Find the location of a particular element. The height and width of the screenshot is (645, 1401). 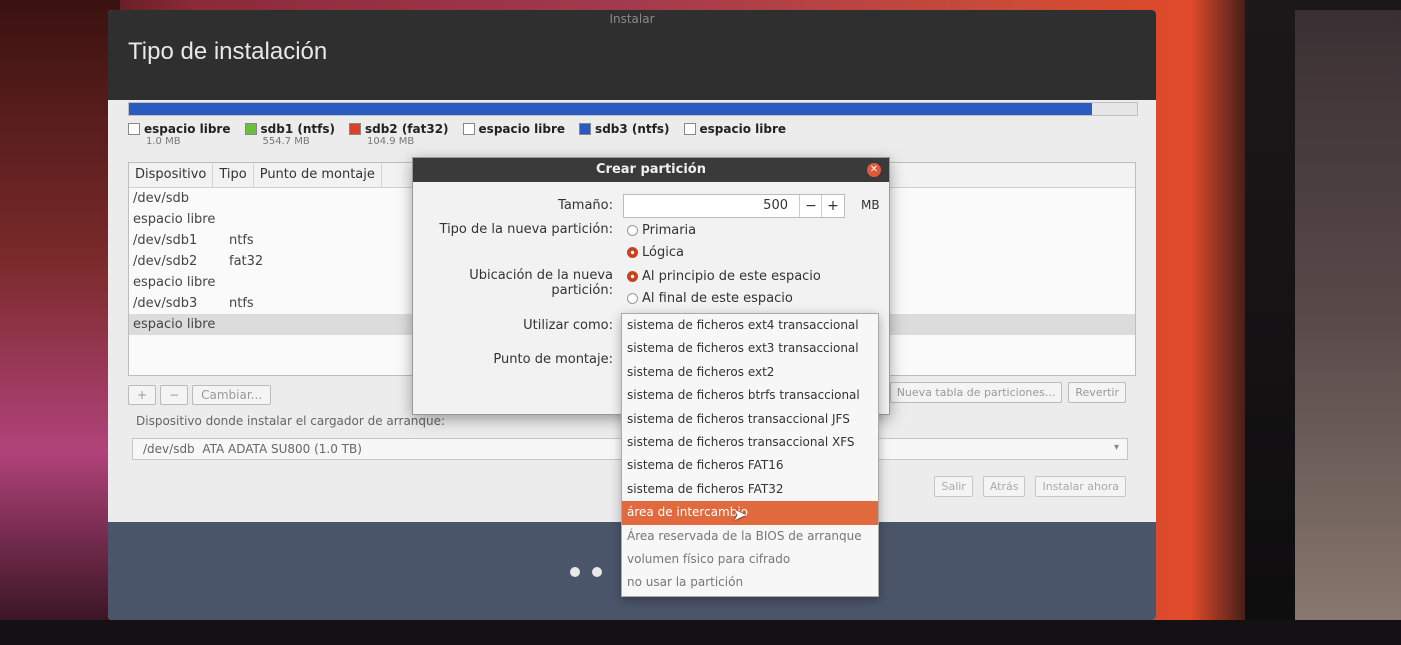

bootloader-model: ATA ADATA SU800 (1.0 TB) is located at coordinates (282, 449).